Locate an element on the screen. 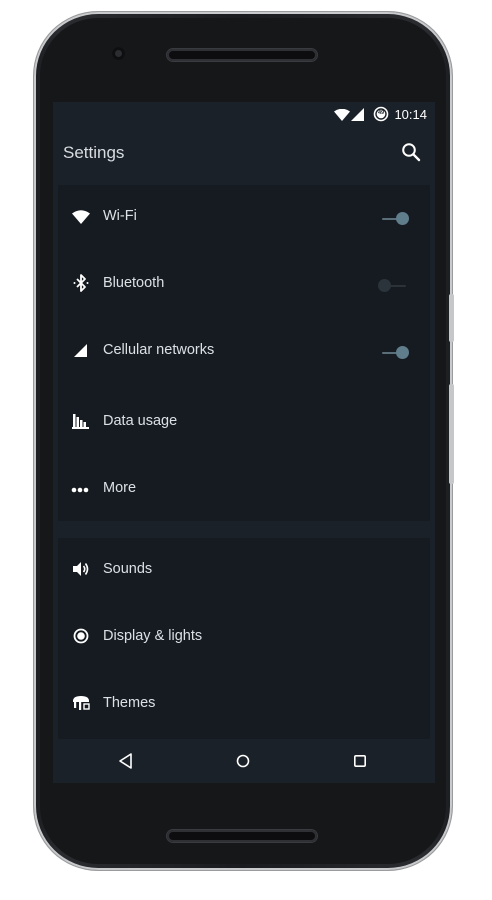 This screenshot has width=492, height=900. settings-item-themes: Themes is located at coordinates (244, 705).